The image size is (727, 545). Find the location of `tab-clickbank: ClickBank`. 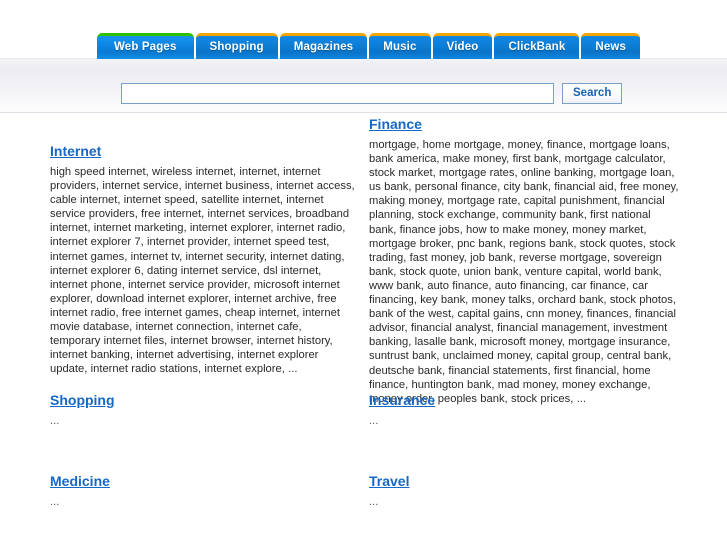

tab-clickbank: ClickBank is located at coordinates (537, 46).